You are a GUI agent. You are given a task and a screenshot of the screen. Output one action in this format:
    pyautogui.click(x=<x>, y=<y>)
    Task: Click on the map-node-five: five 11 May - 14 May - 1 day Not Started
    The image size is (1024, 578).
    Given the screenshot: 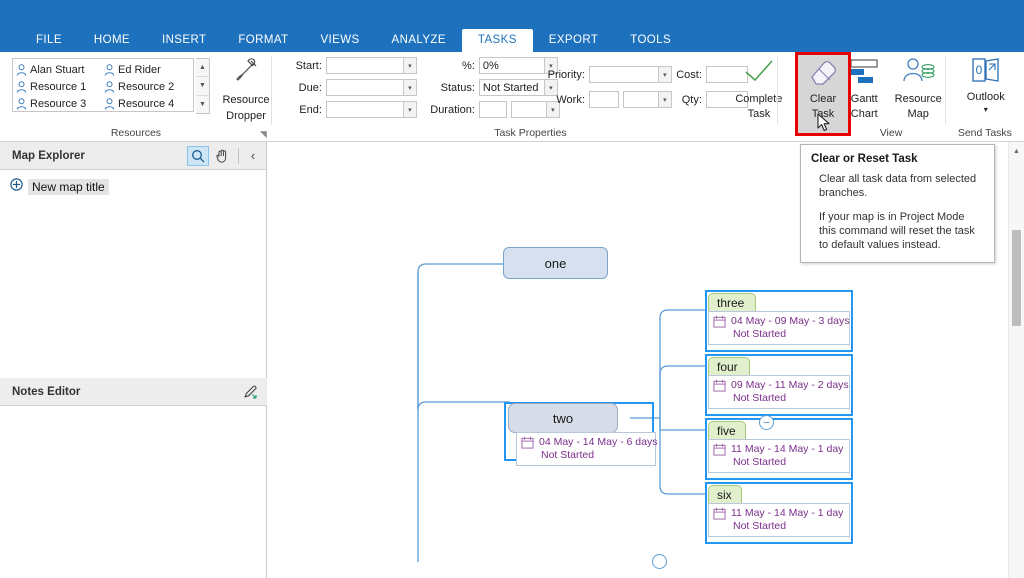 What is the action you would take?
    pyautogui.click(x=779, y=447)
    